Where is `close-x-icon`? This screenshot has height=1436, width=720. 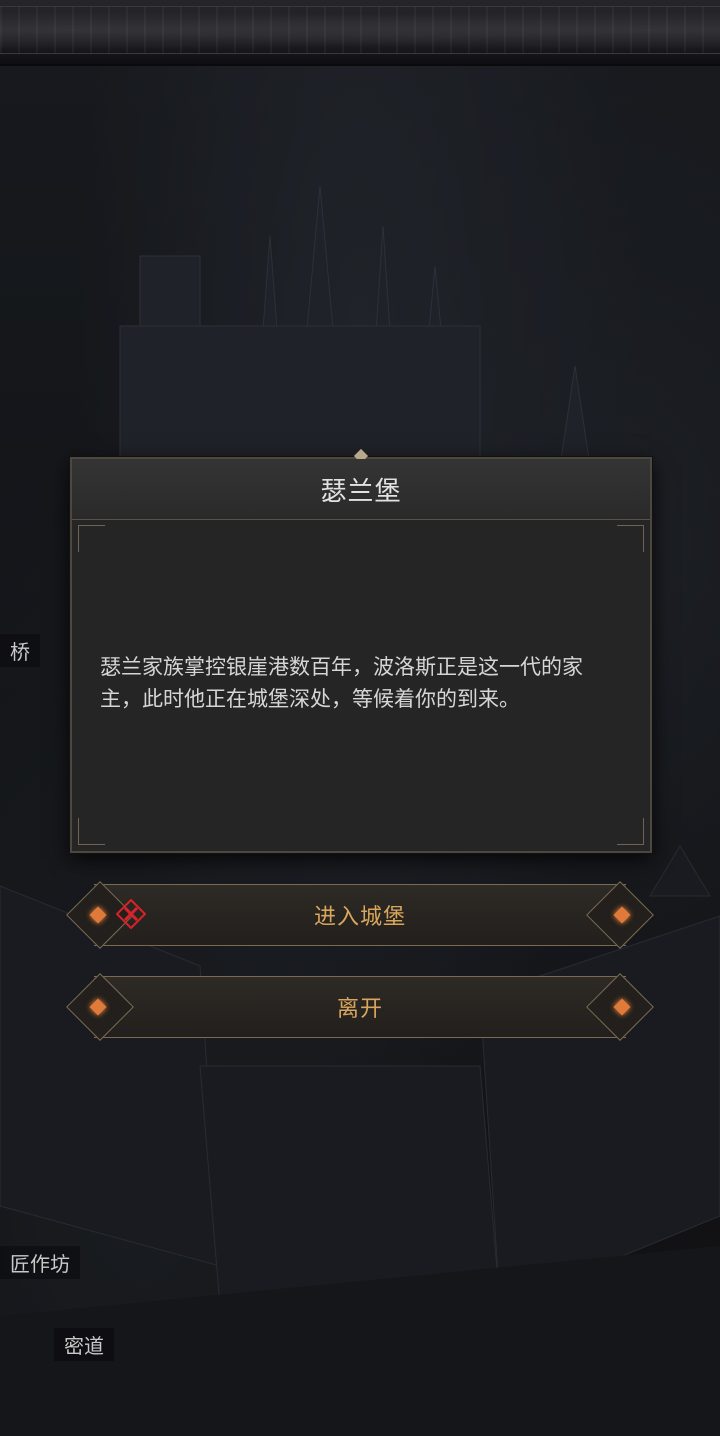 close-x-icon is located at coordinates (131, 914).